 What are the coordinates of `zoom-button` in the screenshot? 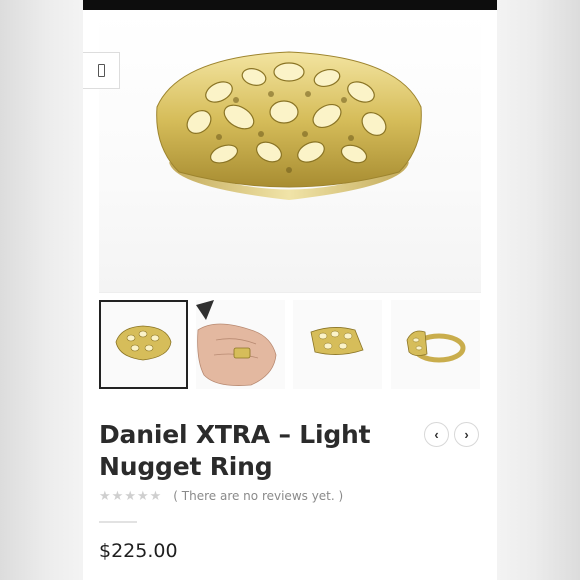 It's located at (101, 70).